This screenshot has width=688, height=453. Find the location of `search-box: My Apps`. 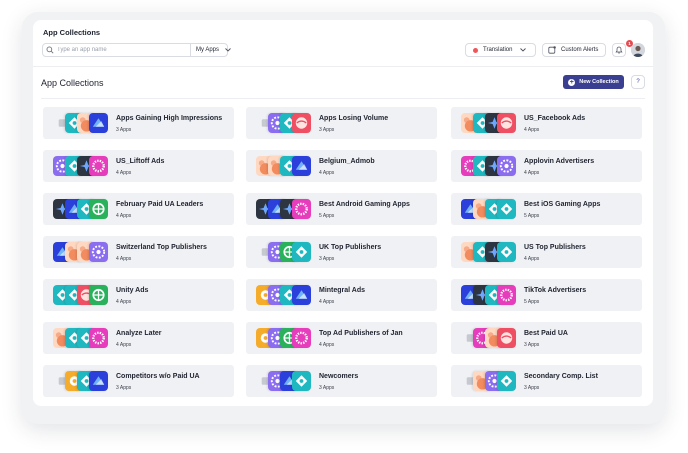

search-box: My Apps is located at coordinates (136, 50).